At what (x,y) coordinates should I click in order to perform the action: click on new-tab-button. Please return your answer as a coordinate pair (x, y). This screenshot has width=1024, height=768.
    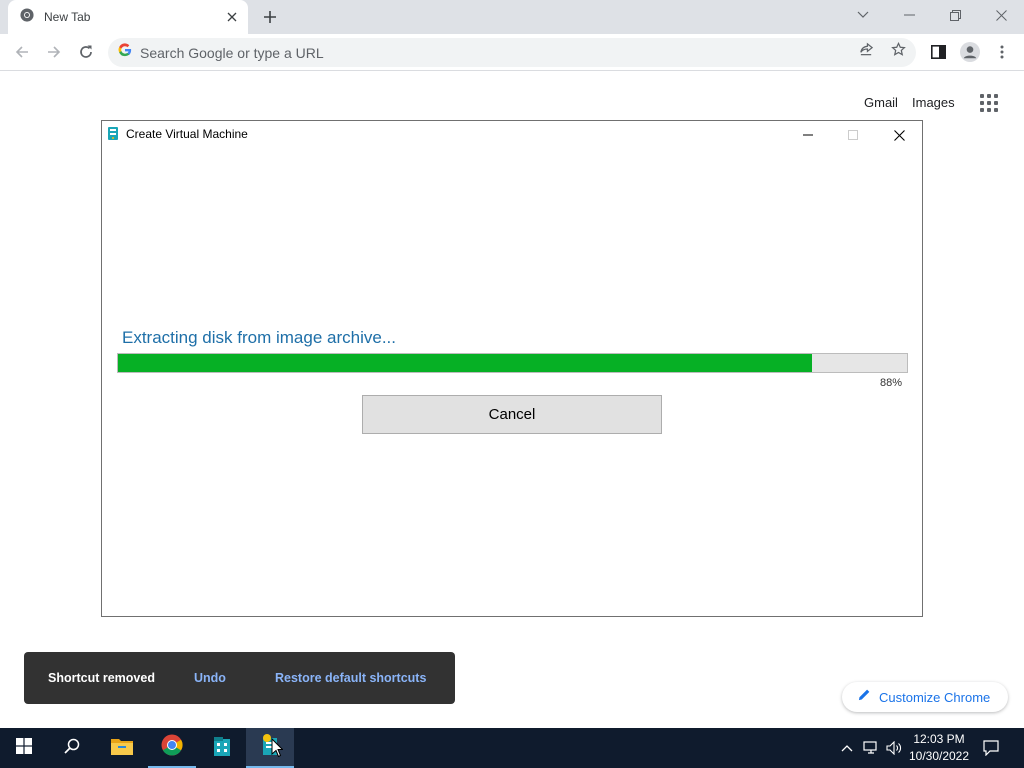
    Looking at the image, I should click on (270, 17).